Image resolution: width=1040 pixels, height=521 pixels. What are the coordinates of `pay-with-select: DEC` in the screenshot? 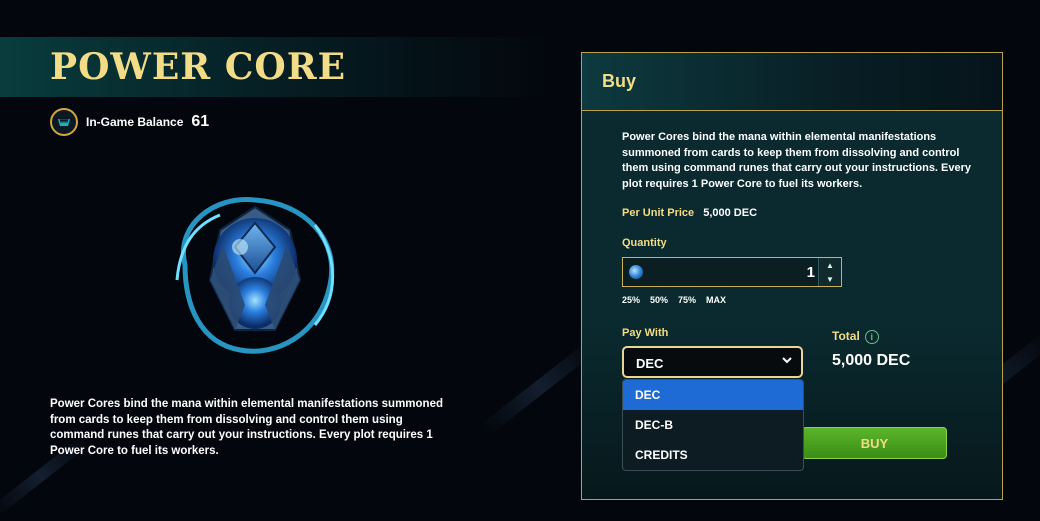 It's located at (712, 362).